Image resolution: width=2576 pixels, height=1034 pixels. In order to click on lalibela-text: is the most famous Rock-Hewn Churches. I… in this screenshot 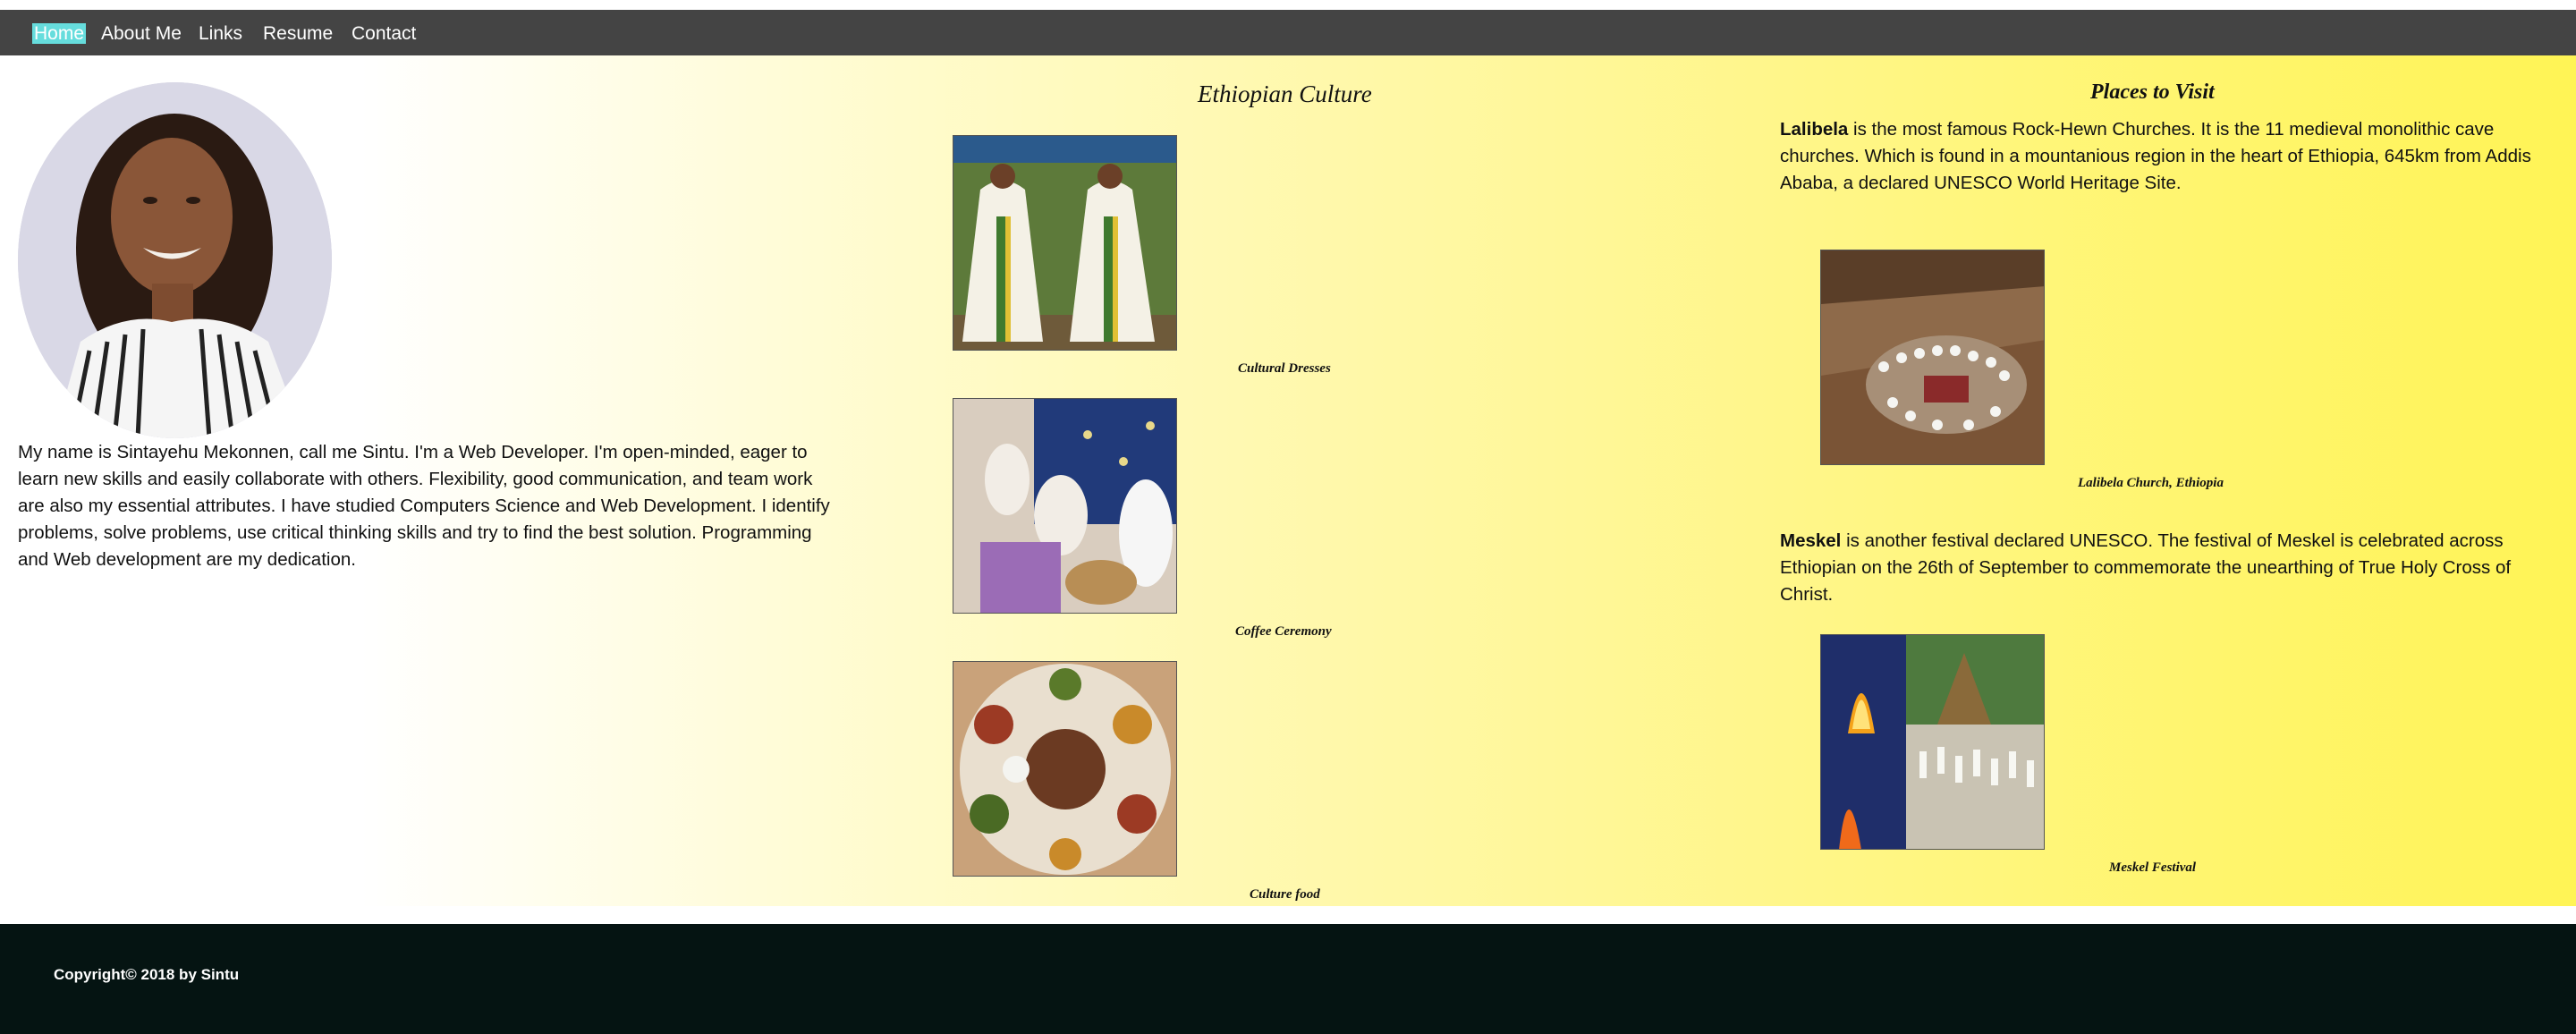, I will do `click(2155, 156)`.